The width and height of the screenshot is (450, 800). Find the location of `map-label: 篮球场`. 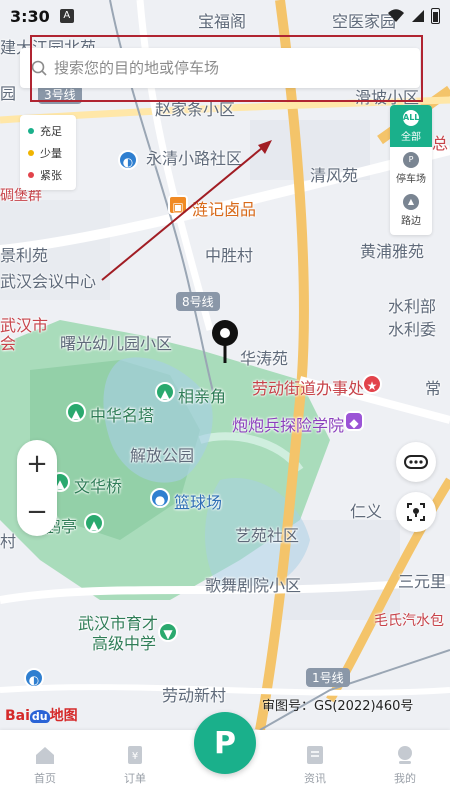

map-label: 篮球场 is located at coordinates (198, 502).